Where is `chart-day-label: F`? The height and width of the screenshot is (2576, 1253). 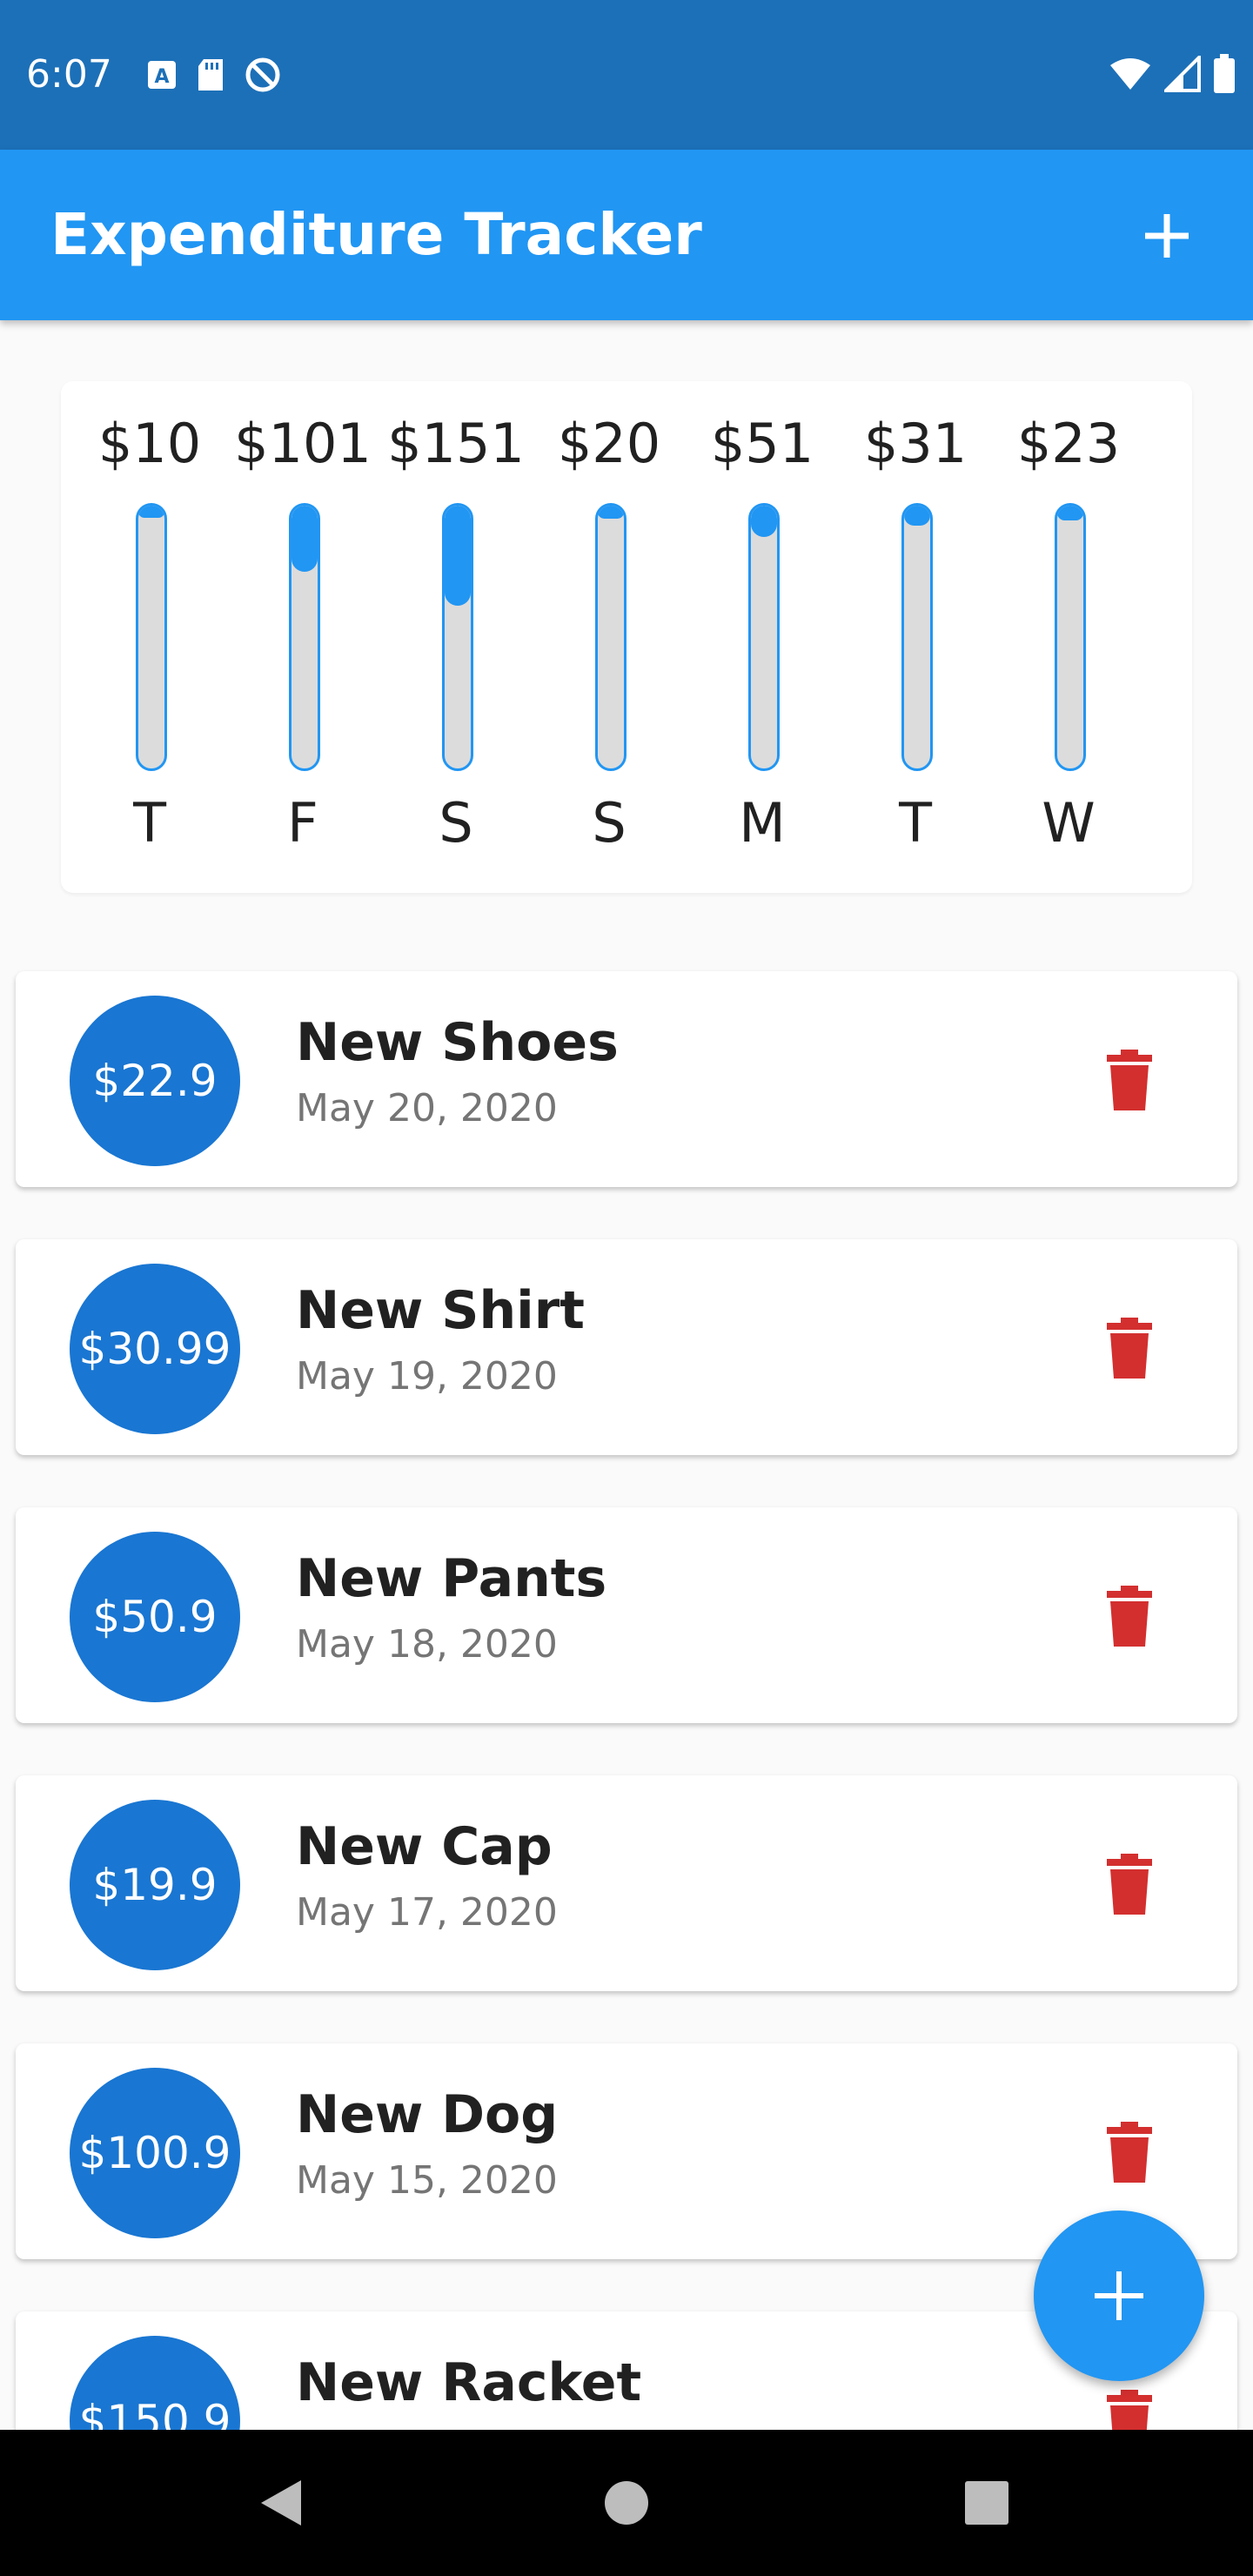 chart-day-label: F is located at coordinates (302, 823).